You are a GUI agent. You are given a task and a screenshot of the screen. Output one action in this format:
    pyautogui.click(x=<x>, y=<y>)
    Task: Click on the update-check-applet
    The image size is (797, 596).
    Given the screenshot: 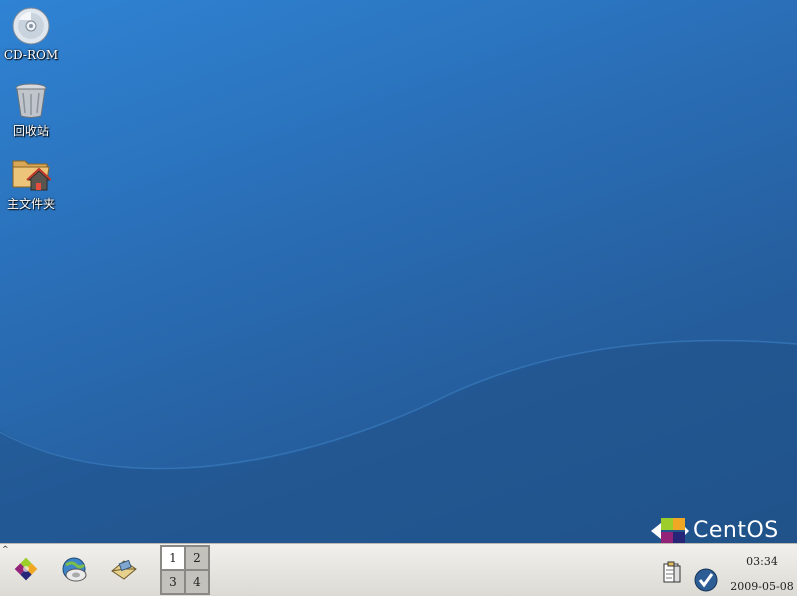 What is the action you would take?
    pyautogui.click(x=706, y=580)
    